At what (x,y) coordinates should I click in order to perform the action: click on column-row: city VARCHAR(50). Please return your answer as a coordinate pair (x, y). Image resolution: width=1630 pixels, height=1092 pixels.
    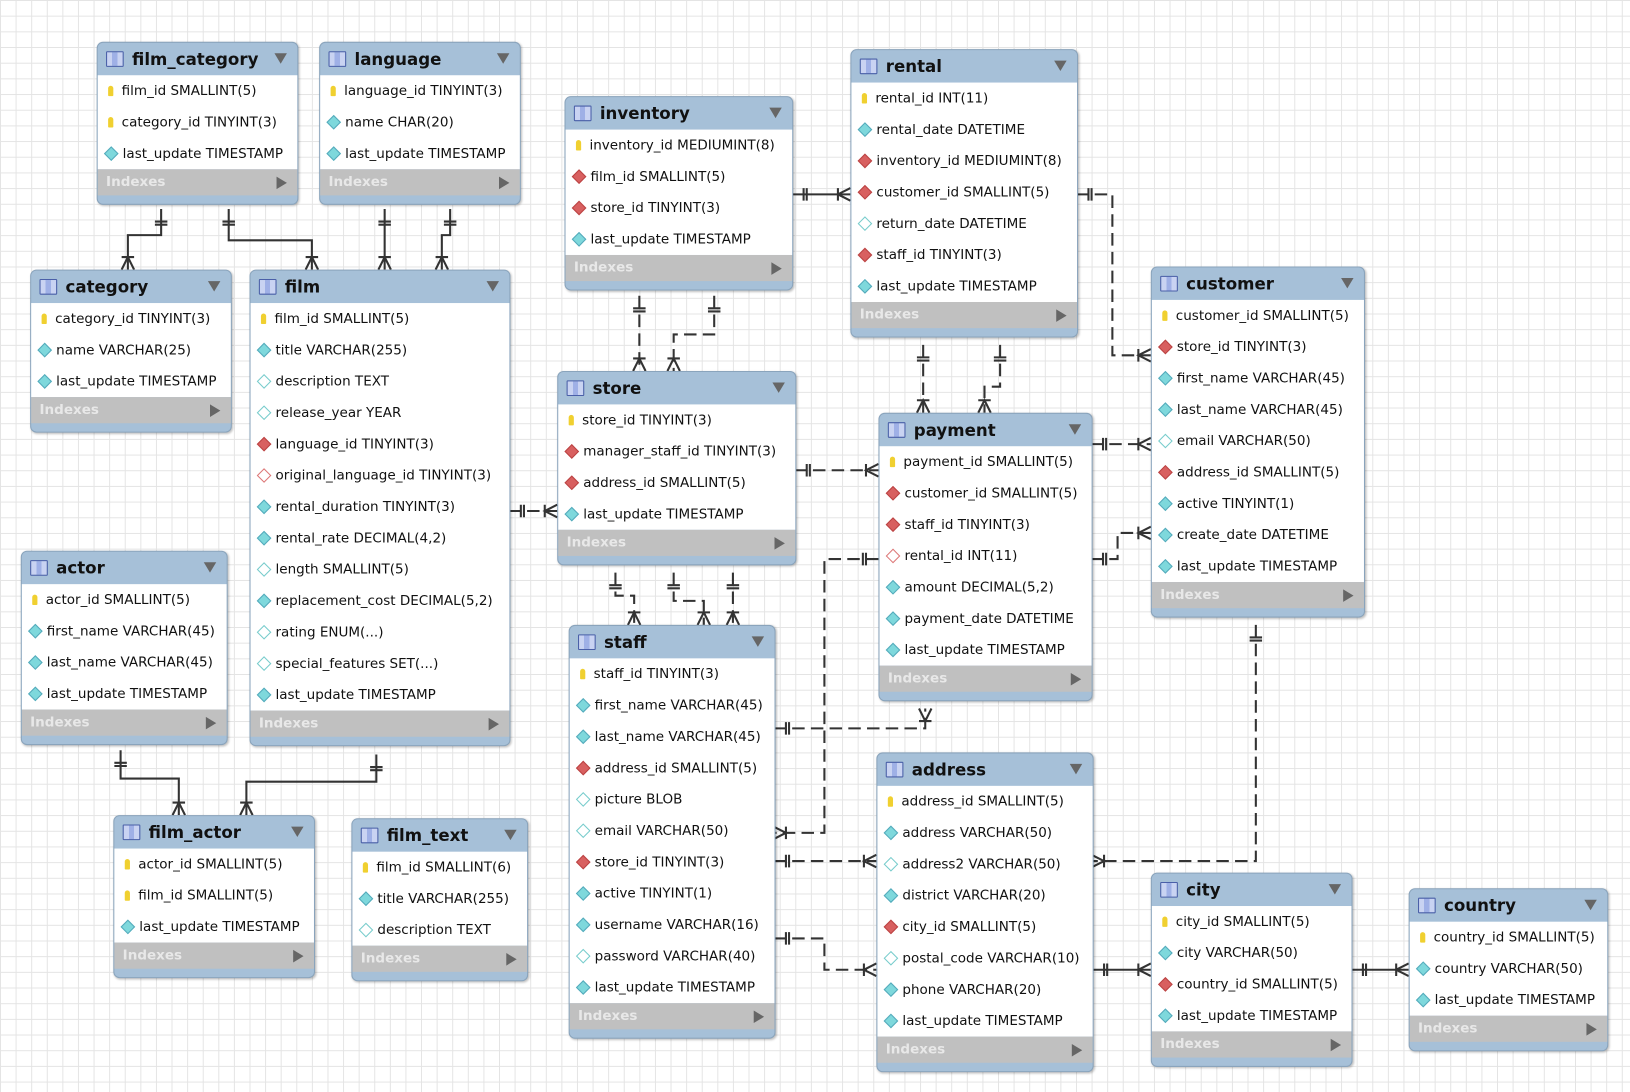
    Looking at the image, I should click on (1252, 952).